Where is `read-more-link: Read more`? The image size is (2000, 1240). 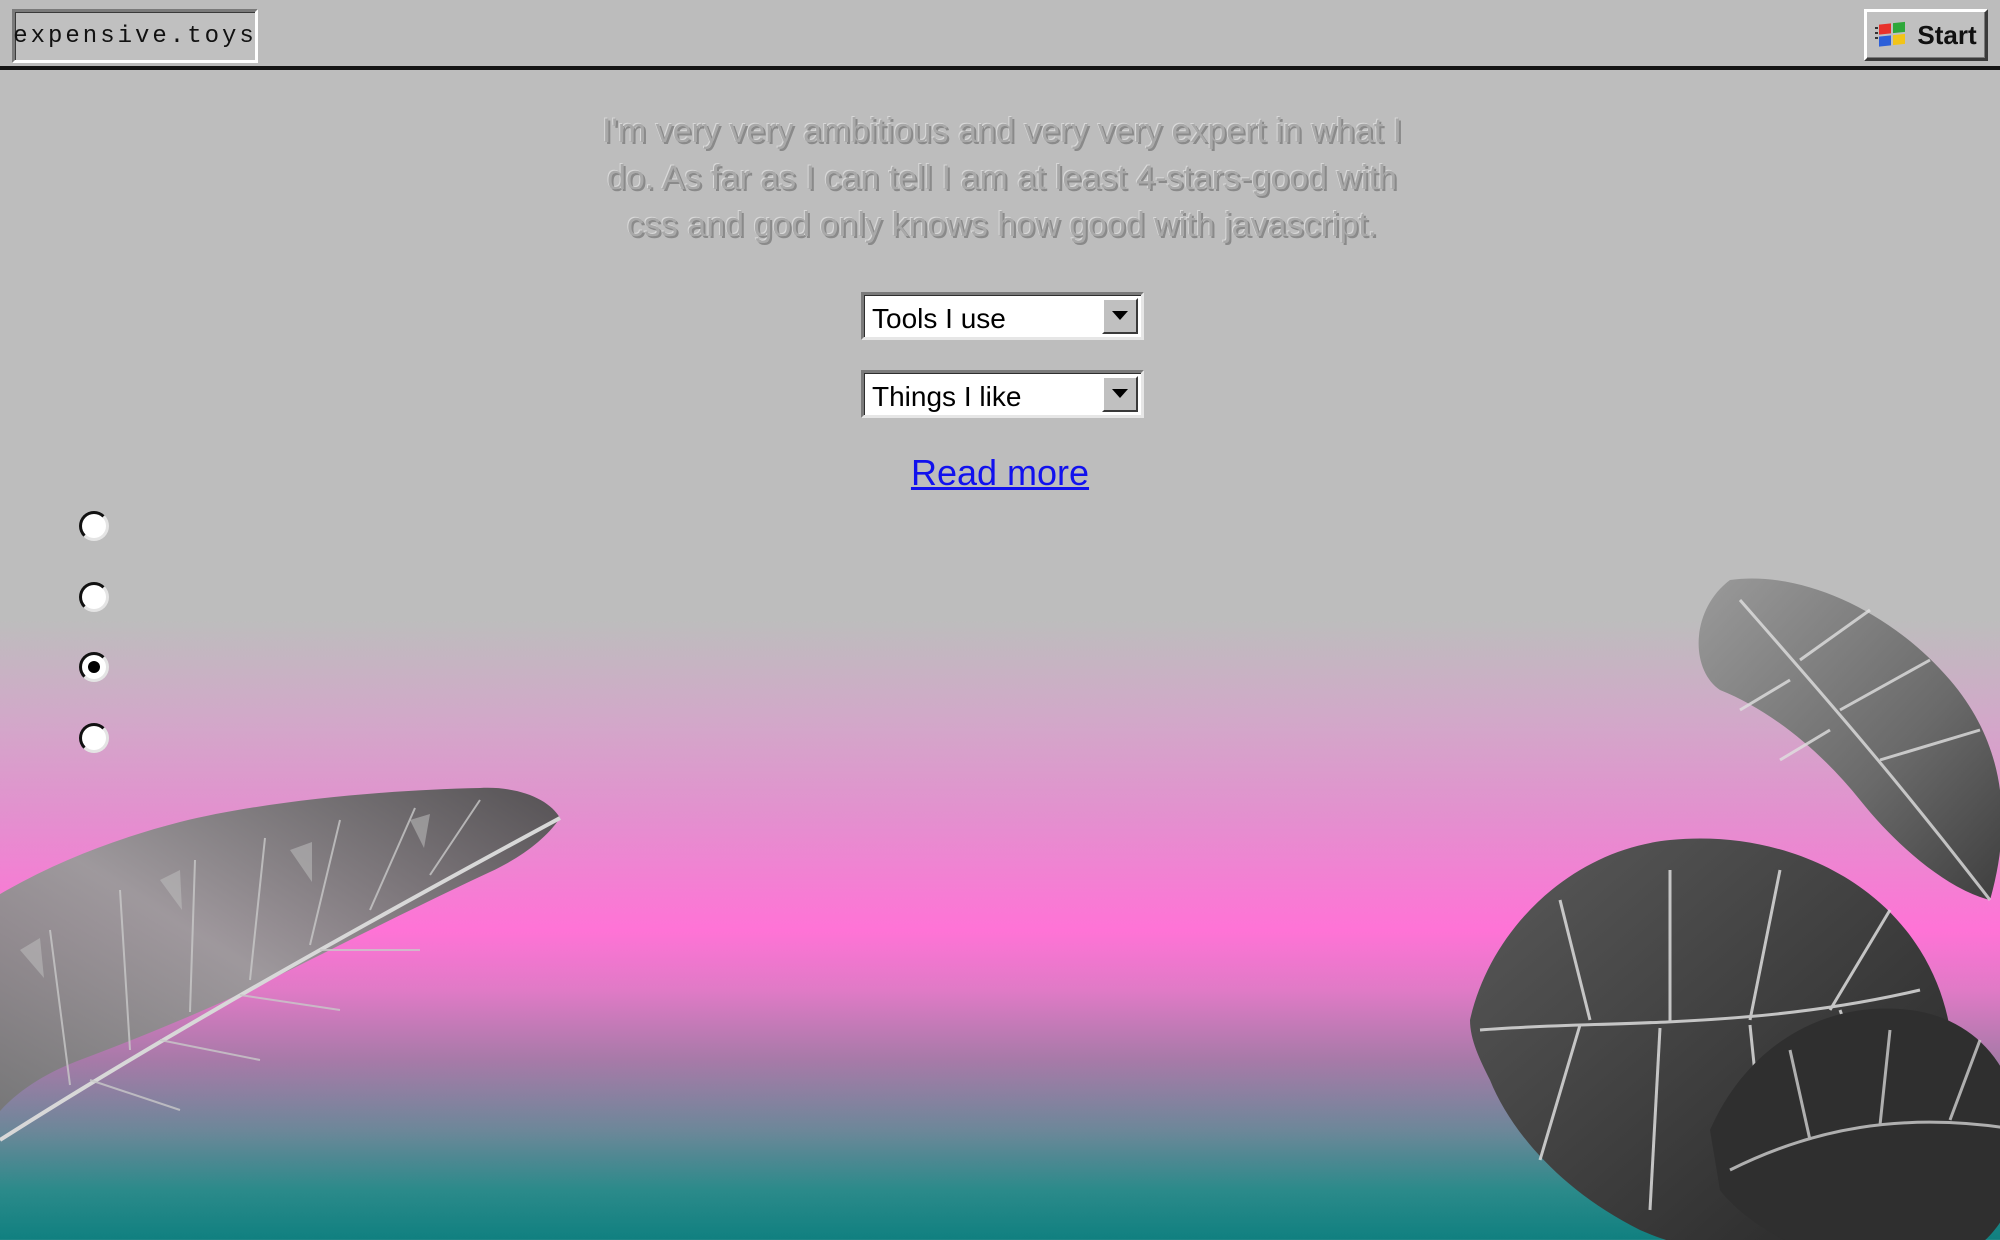 read-more-link: Read more is located at coordinates (1000, 472).